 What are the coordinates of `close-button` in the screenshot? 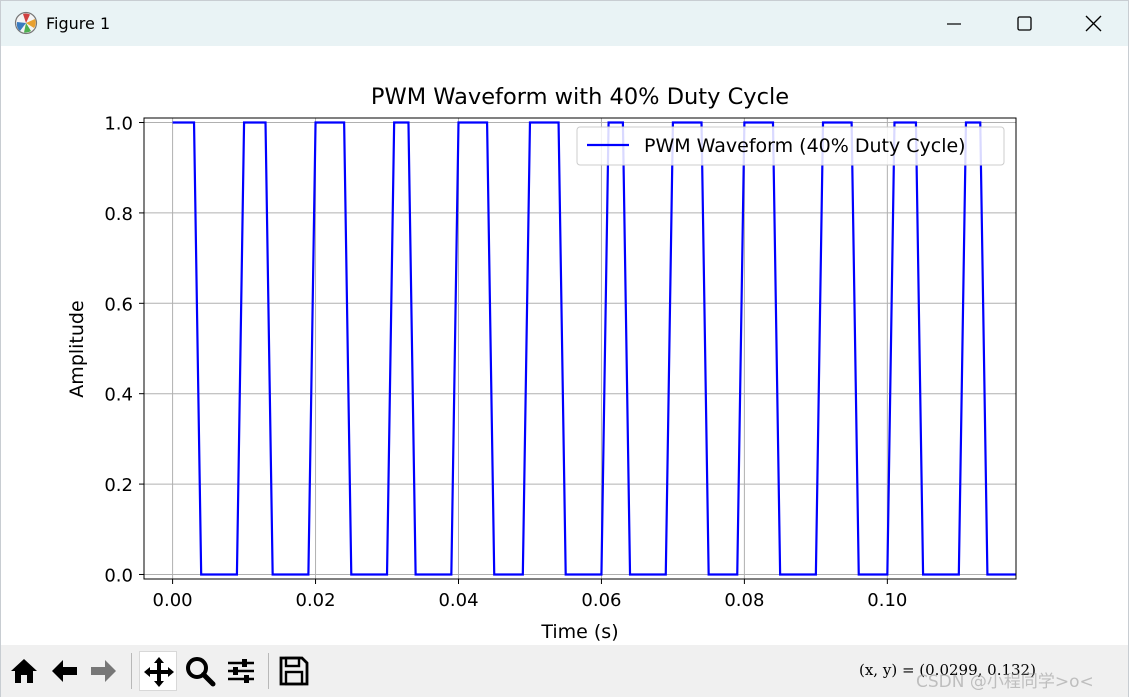 It's located at (1093, 23).